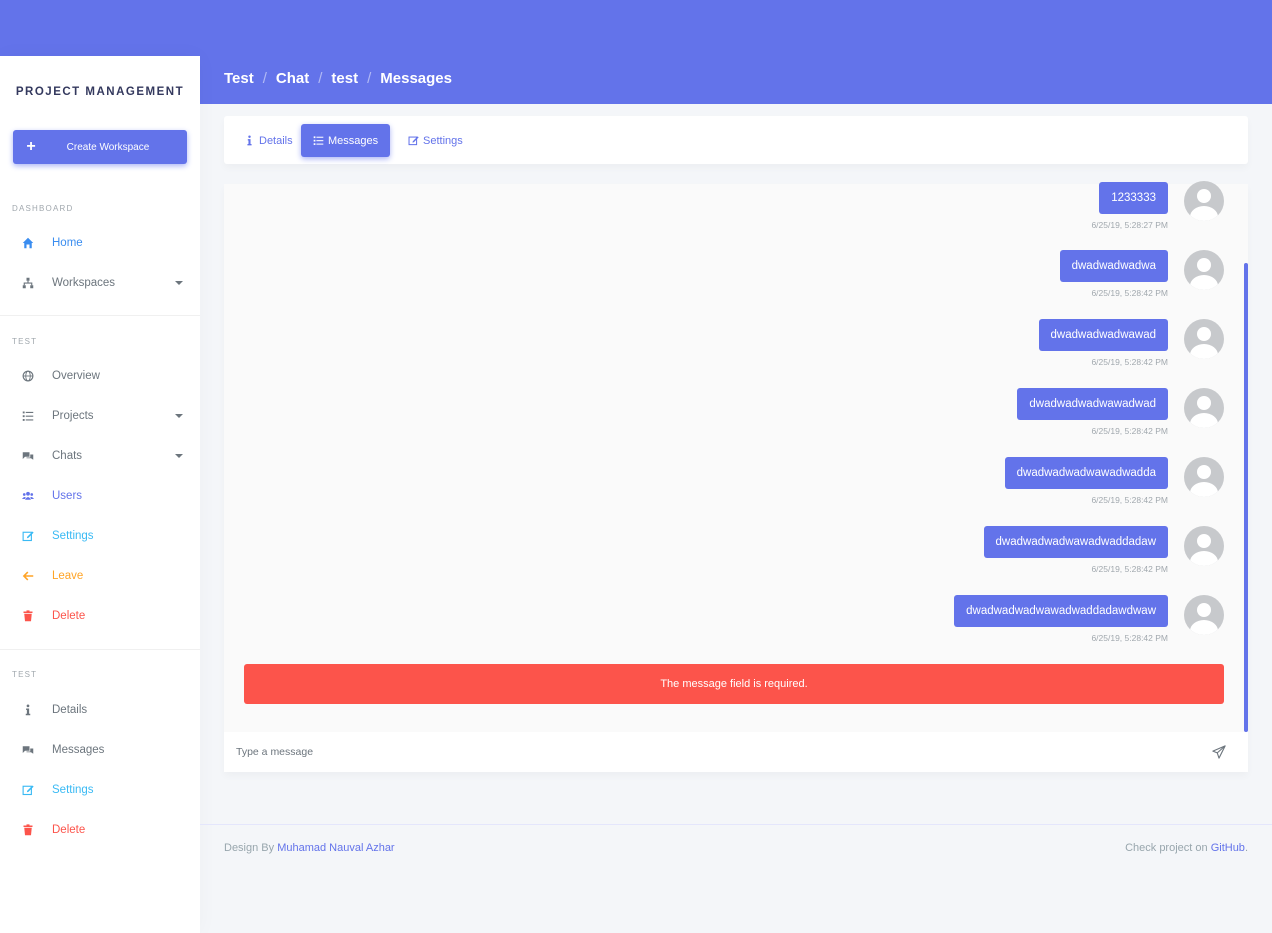  What do you see at coordinates (28, 376) in the screenshot?
I see `globe-icon` at bounding box center [28, 376].